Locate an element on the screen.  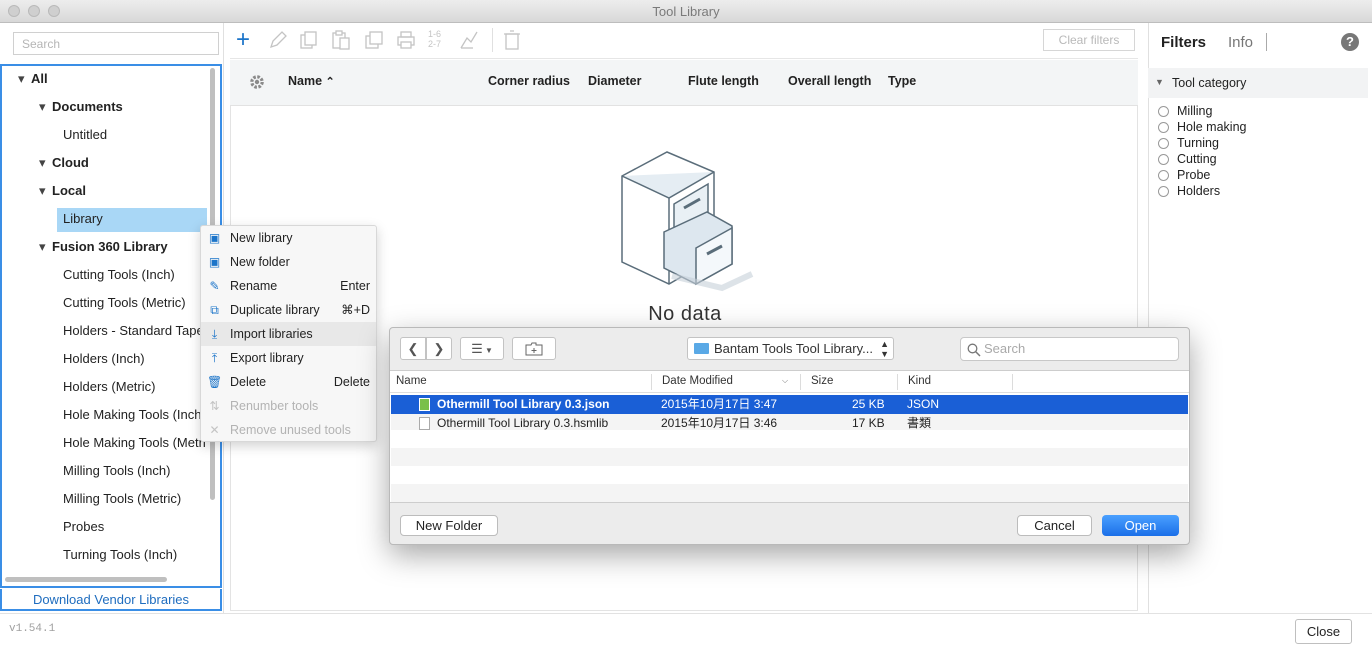
menu-item-label: Import libraries is located at coordinates (271, 334).